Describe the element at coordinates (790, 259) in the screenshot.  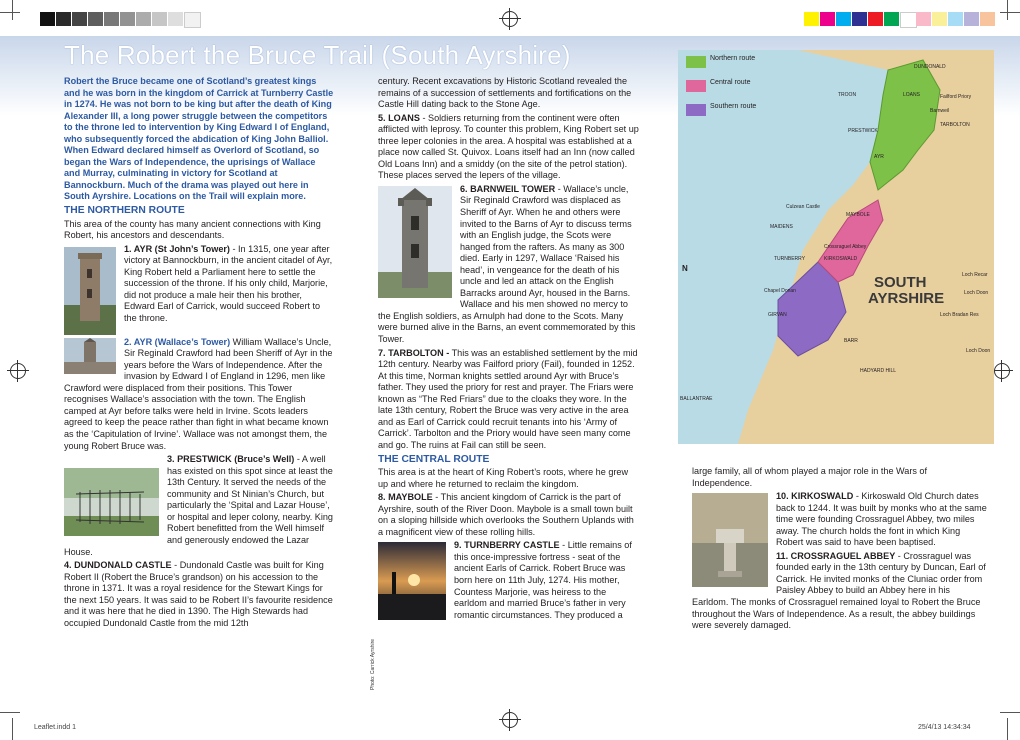
I see `map-place: TURNBERRY` at that location.